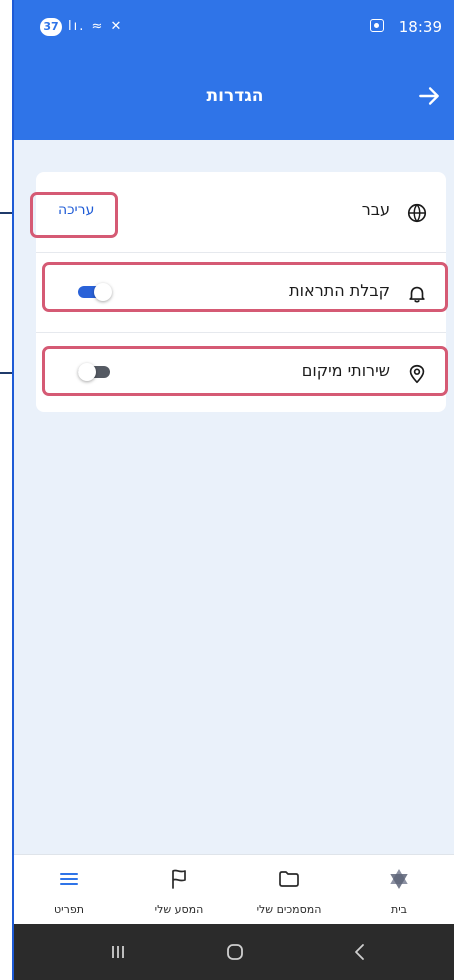 The width and height of the screenshot is (454, 980). What do you see at coordinates (179, 879) in the screenshot?
I see `flag-icon` at bounding box center [179, 879].